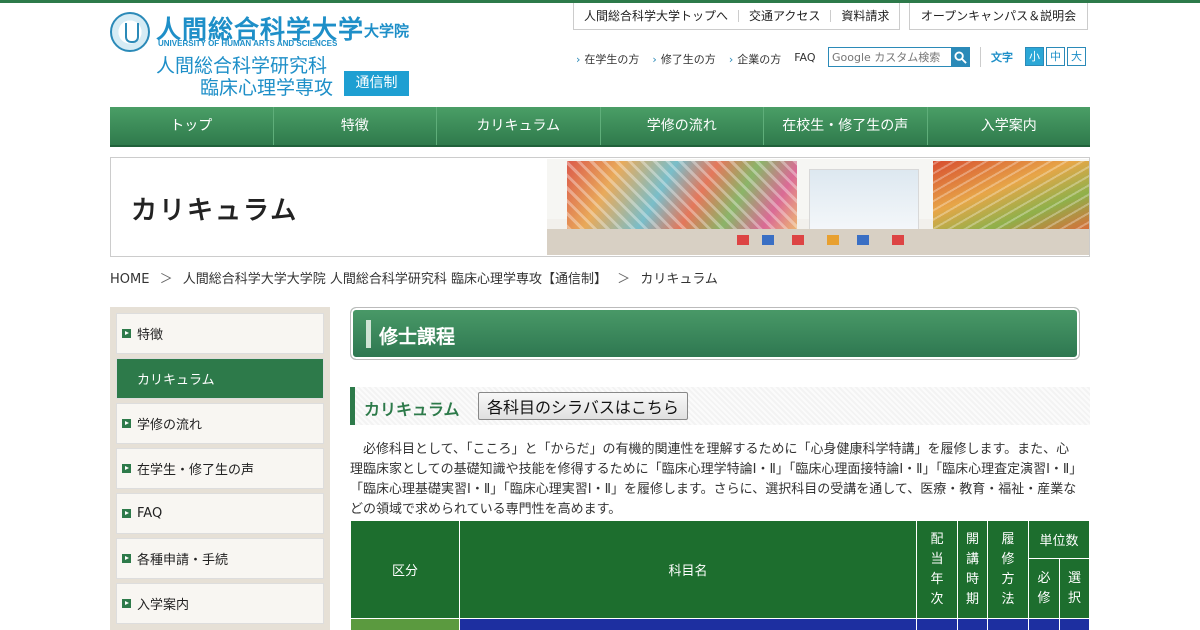  What do you see at coordinates (220, 603) in the screenshot?
I see `sidebar-item-admissions: 入学案内` at bounding box center [220, 603].